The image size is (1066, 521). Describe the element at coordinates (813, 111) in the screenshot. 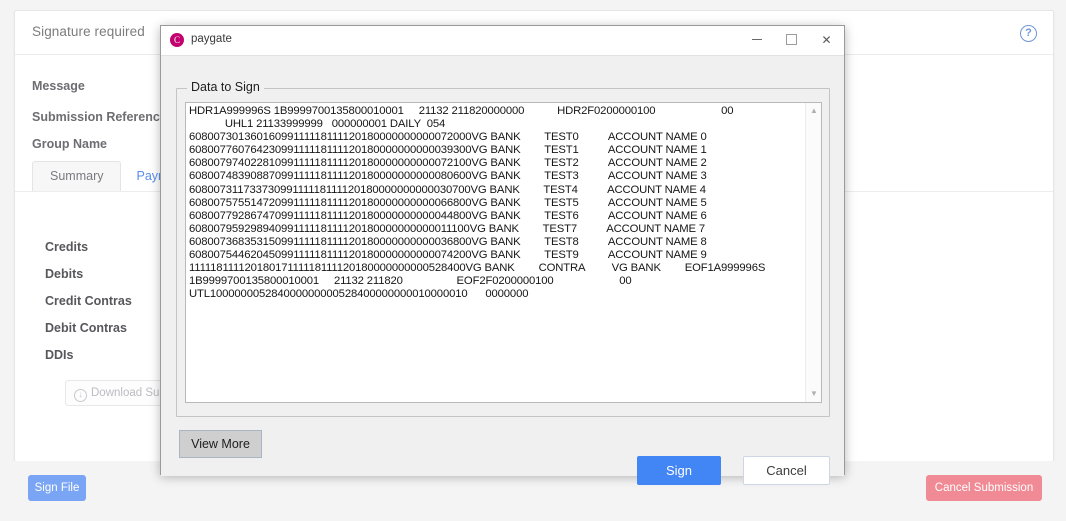

I see `chevron-up-icon: ▲` at that location.